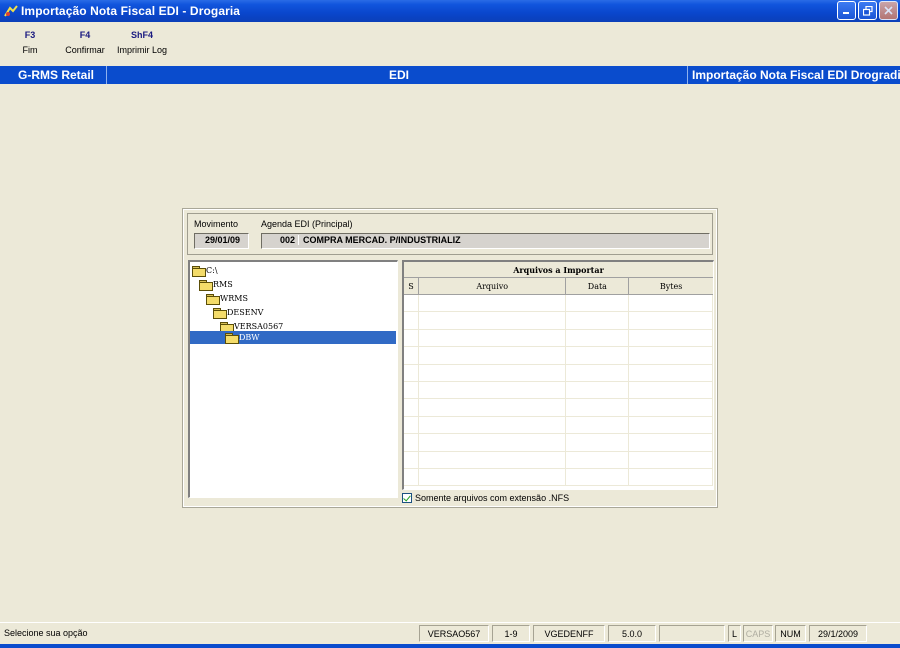  Describe the element at coordinates (598, 286) in the screenshot. I see `col-header-data: Data` at that location.